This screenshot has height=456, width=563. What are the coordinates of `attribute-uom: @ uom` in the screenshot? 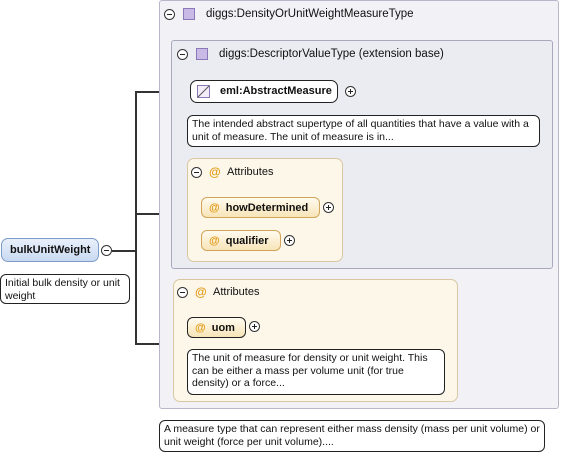 It's located at (216, 327).